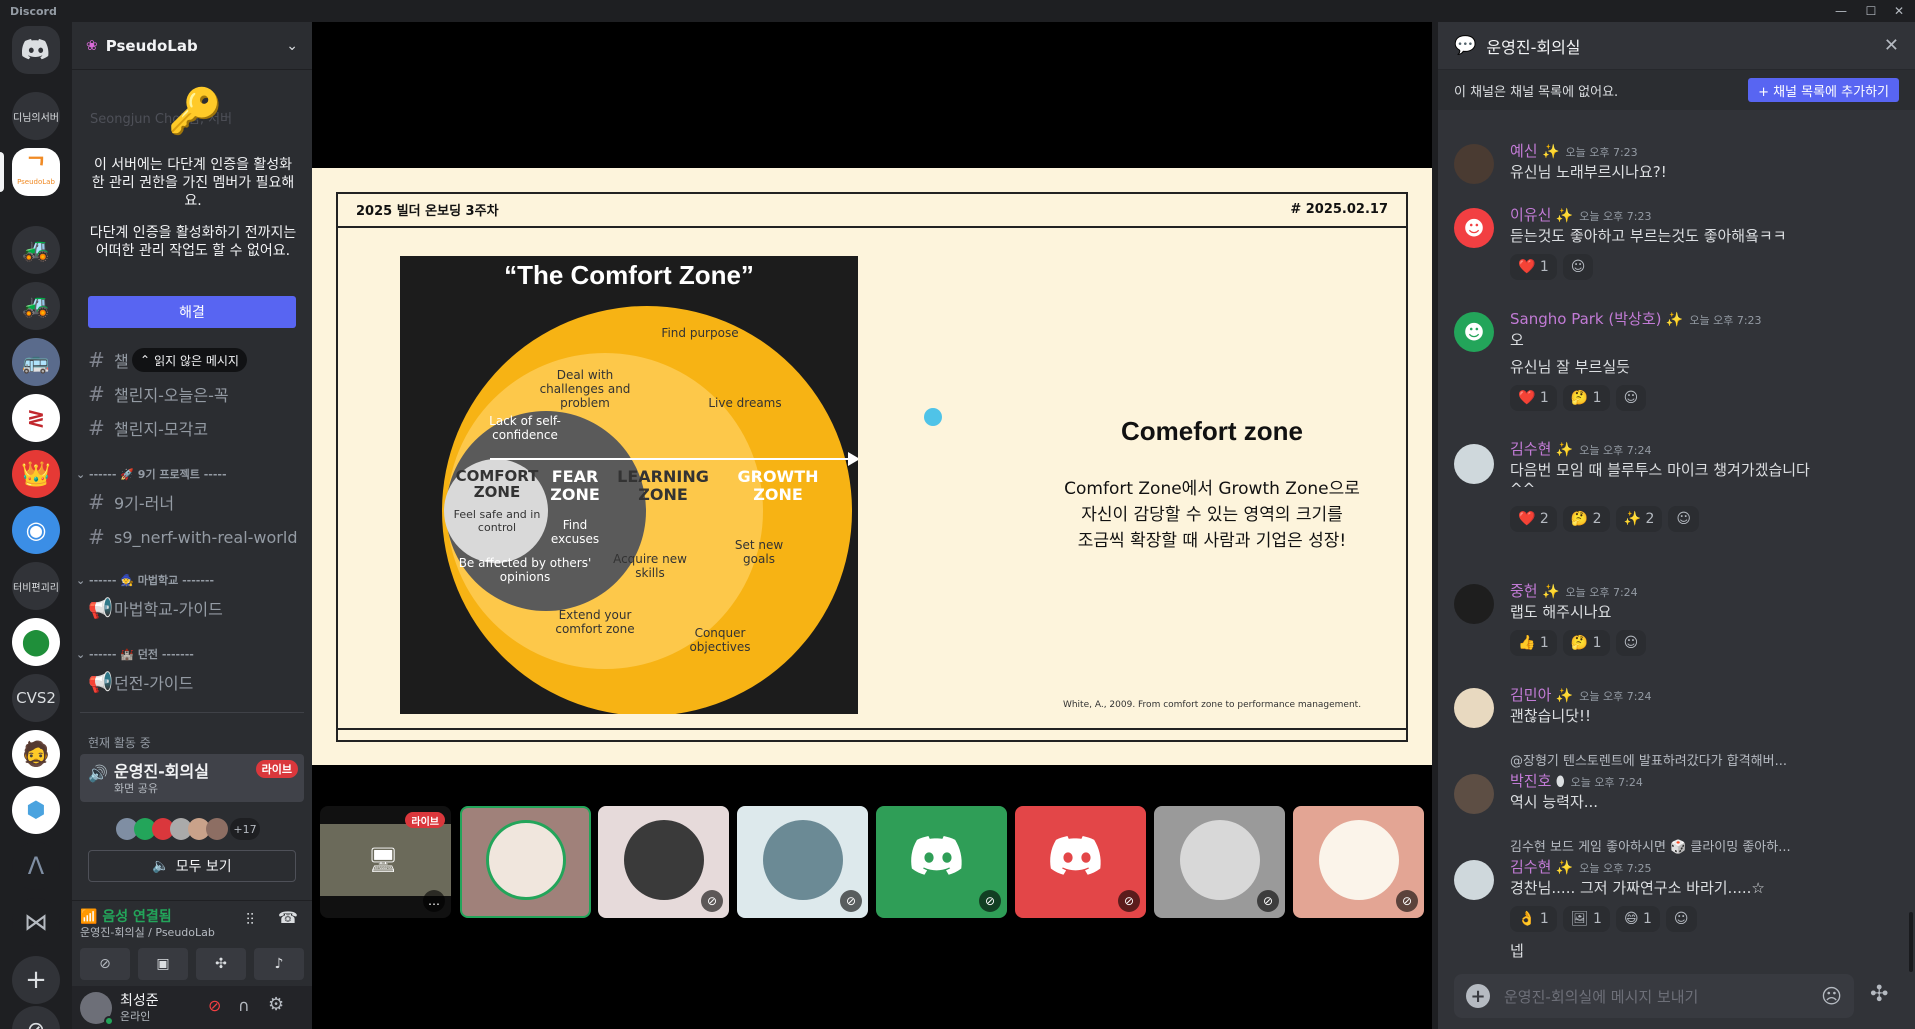  What do you see at coordinates (221, 964) in the screenshot?
I see `activities-button: ✣` at bounding box center [221, 964].